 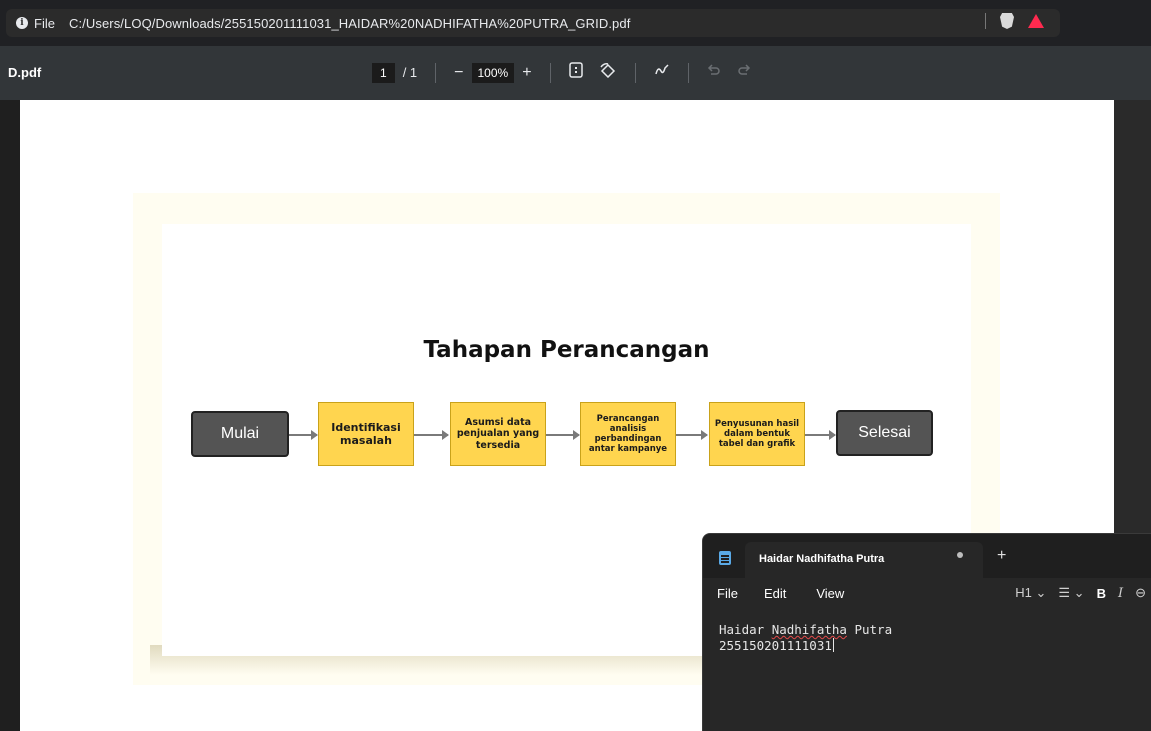 I want to click on link-icon: ⊖, so click(x=1140, y=593).